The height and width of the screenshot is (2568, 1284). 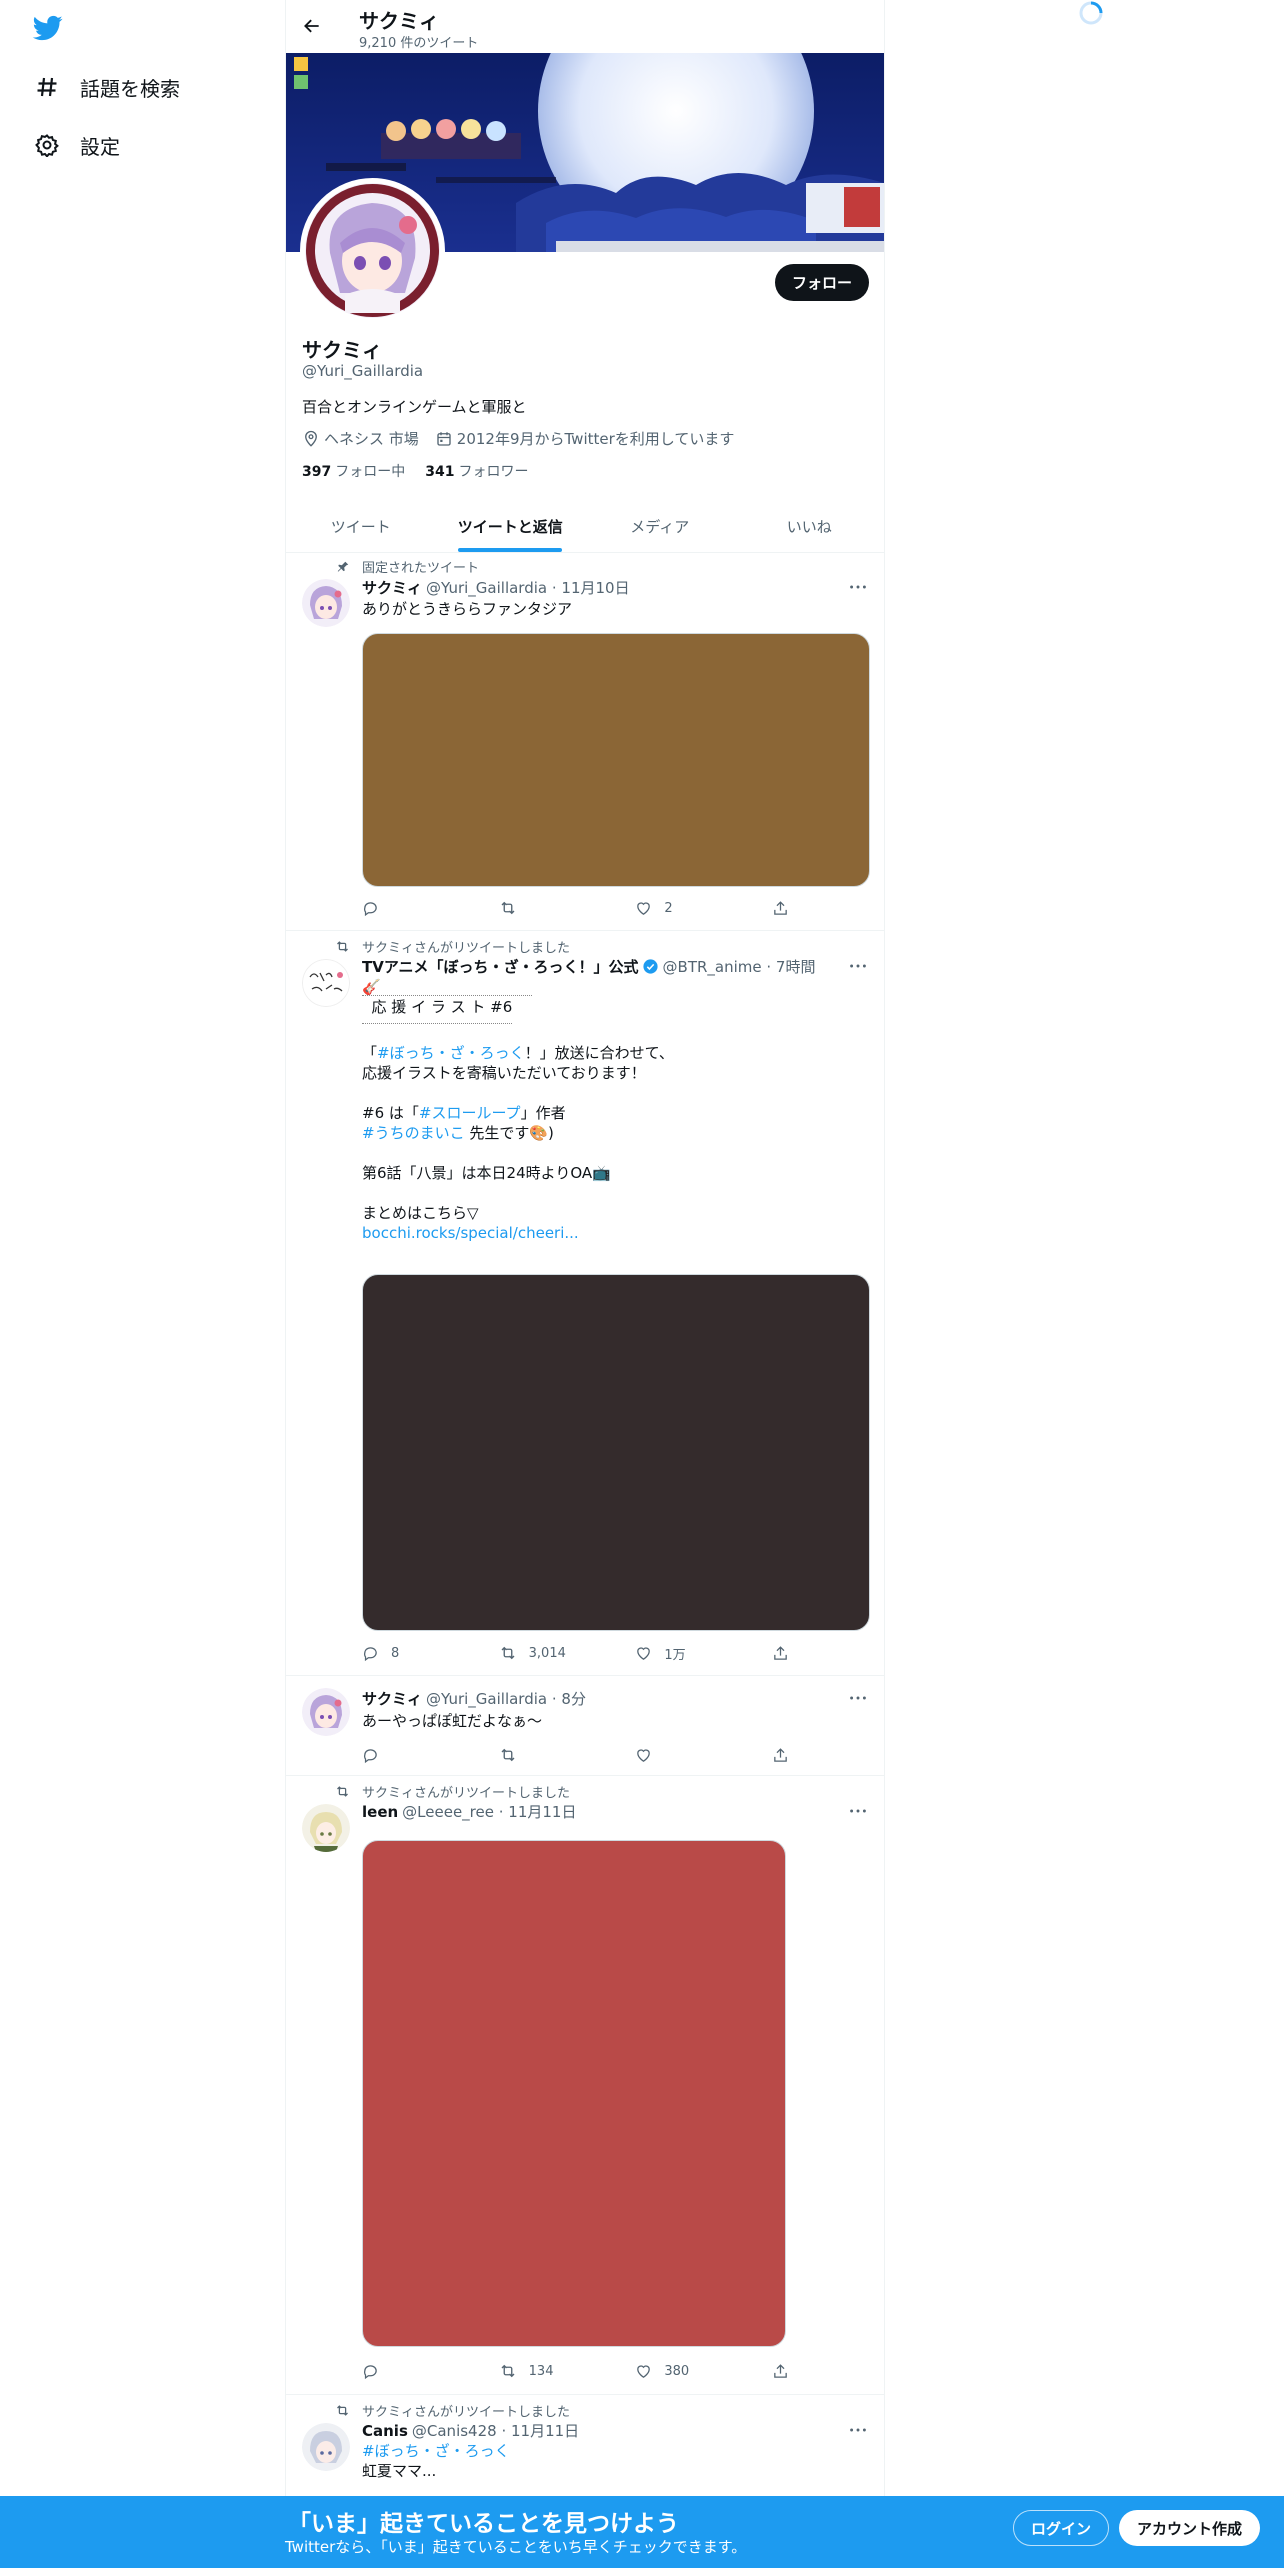 I want to click on hashtag-link: #うちのまいこ, so click(x=413, y=1133).